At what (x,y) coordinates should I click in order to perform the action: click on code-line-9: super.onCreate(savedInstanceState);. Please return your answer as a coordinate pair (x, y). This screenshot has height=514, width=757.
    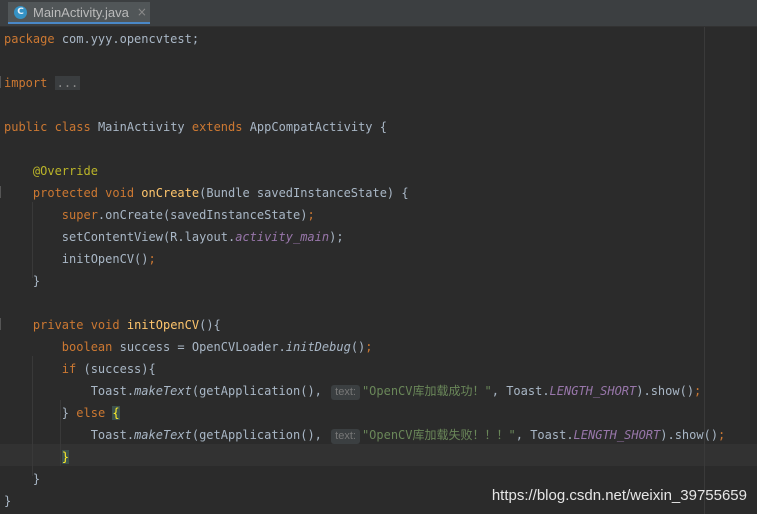
    Looking at the image, I should click on (188, 215).